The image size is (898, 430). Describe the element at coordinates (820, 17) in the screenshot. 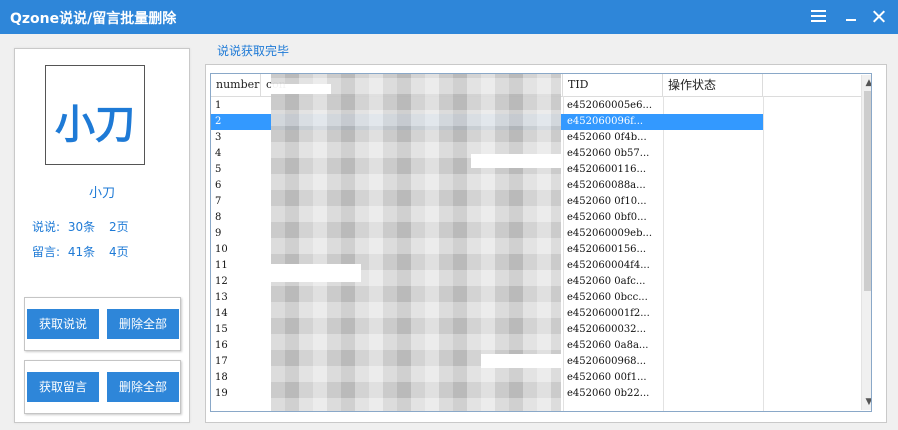

I see `menu-icon` at that location.